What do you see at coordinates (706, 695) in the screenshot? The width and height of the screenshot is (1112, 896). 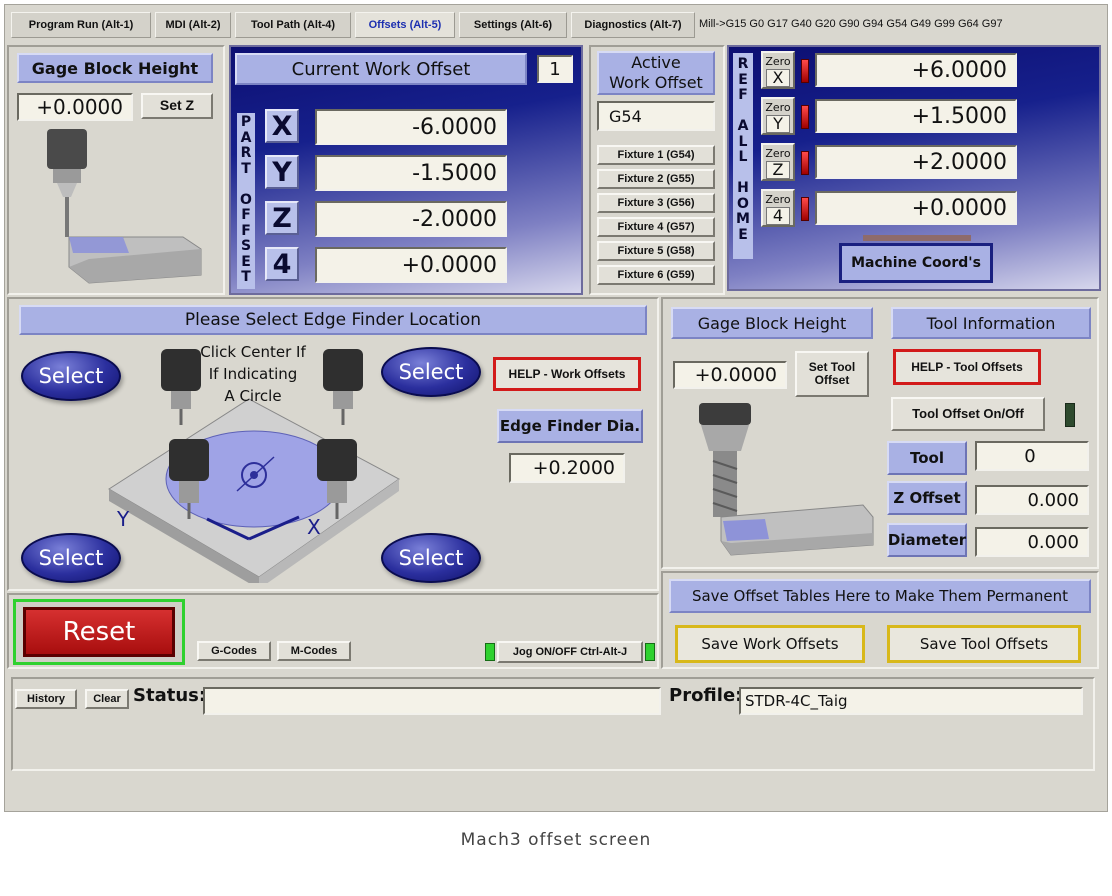 I see `profile-label: Profile:` at bounding box center [706, 695].